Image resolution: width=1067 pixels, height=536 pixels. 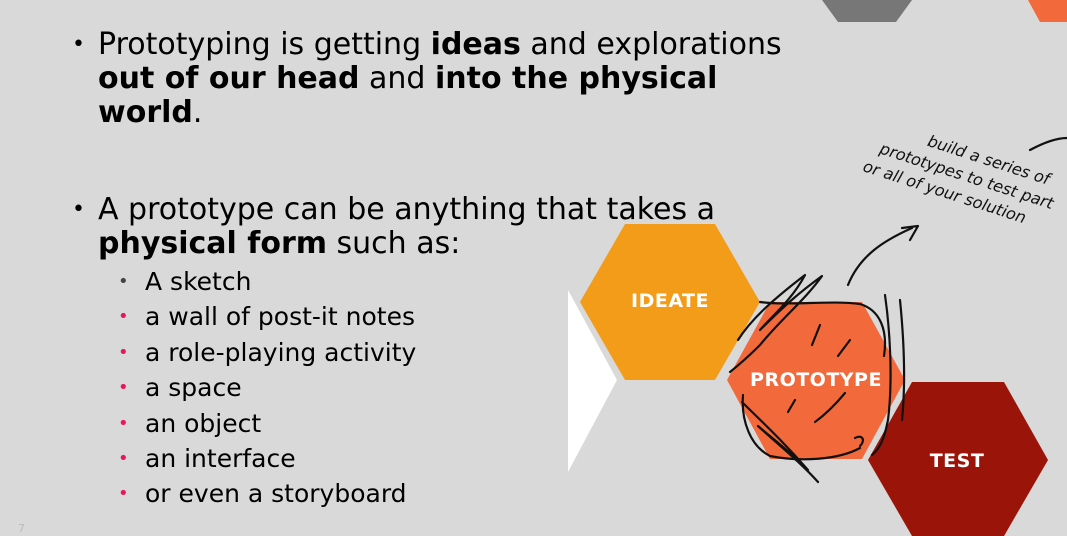 What do you see at coordinates (1047, 11) in the screenshot?
I see `hex-orange-top` at bounding box center [1047, 11].